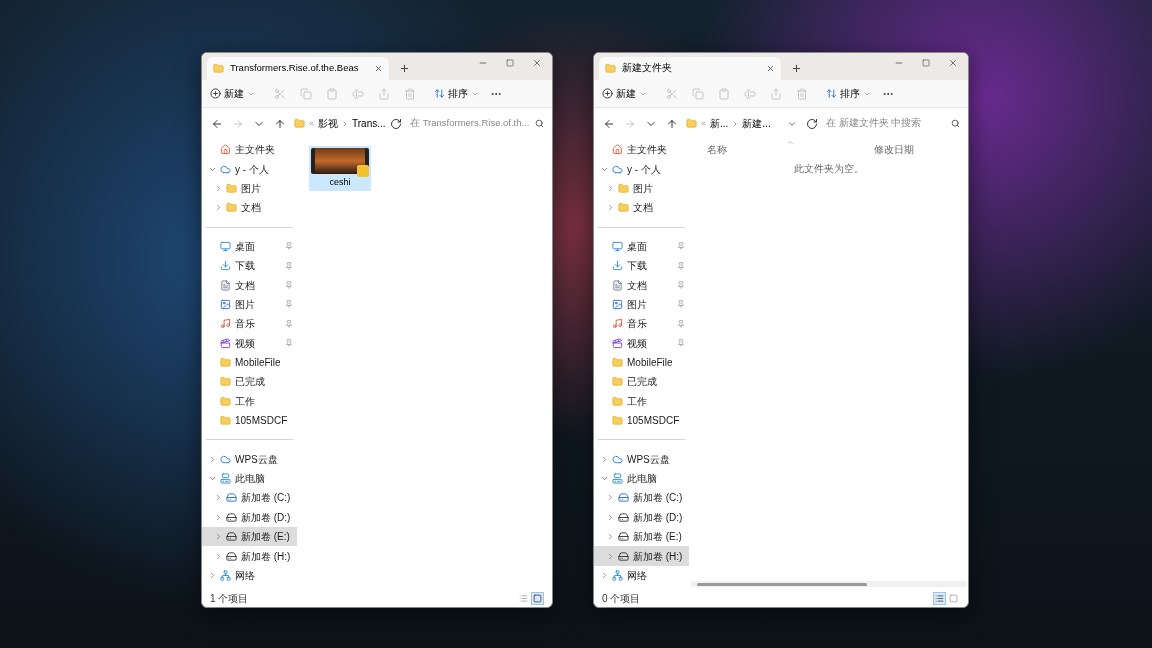  I want to click on search-field: 在 新建文件夹 中搜索, so click(893, 123).